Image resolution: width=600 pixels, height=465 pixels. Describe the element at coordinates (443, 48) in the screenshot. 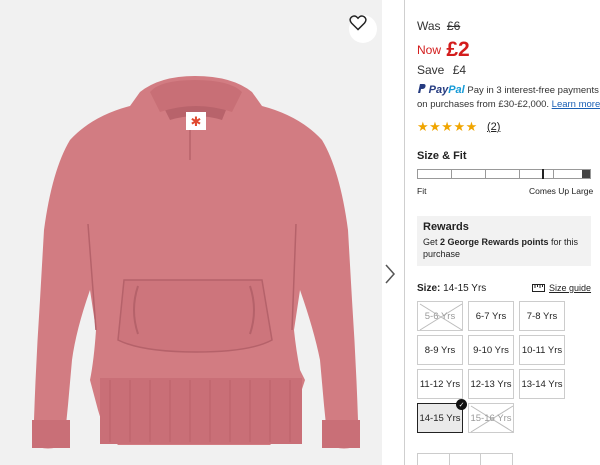

I see `now-price-row: Now £2` at that location.